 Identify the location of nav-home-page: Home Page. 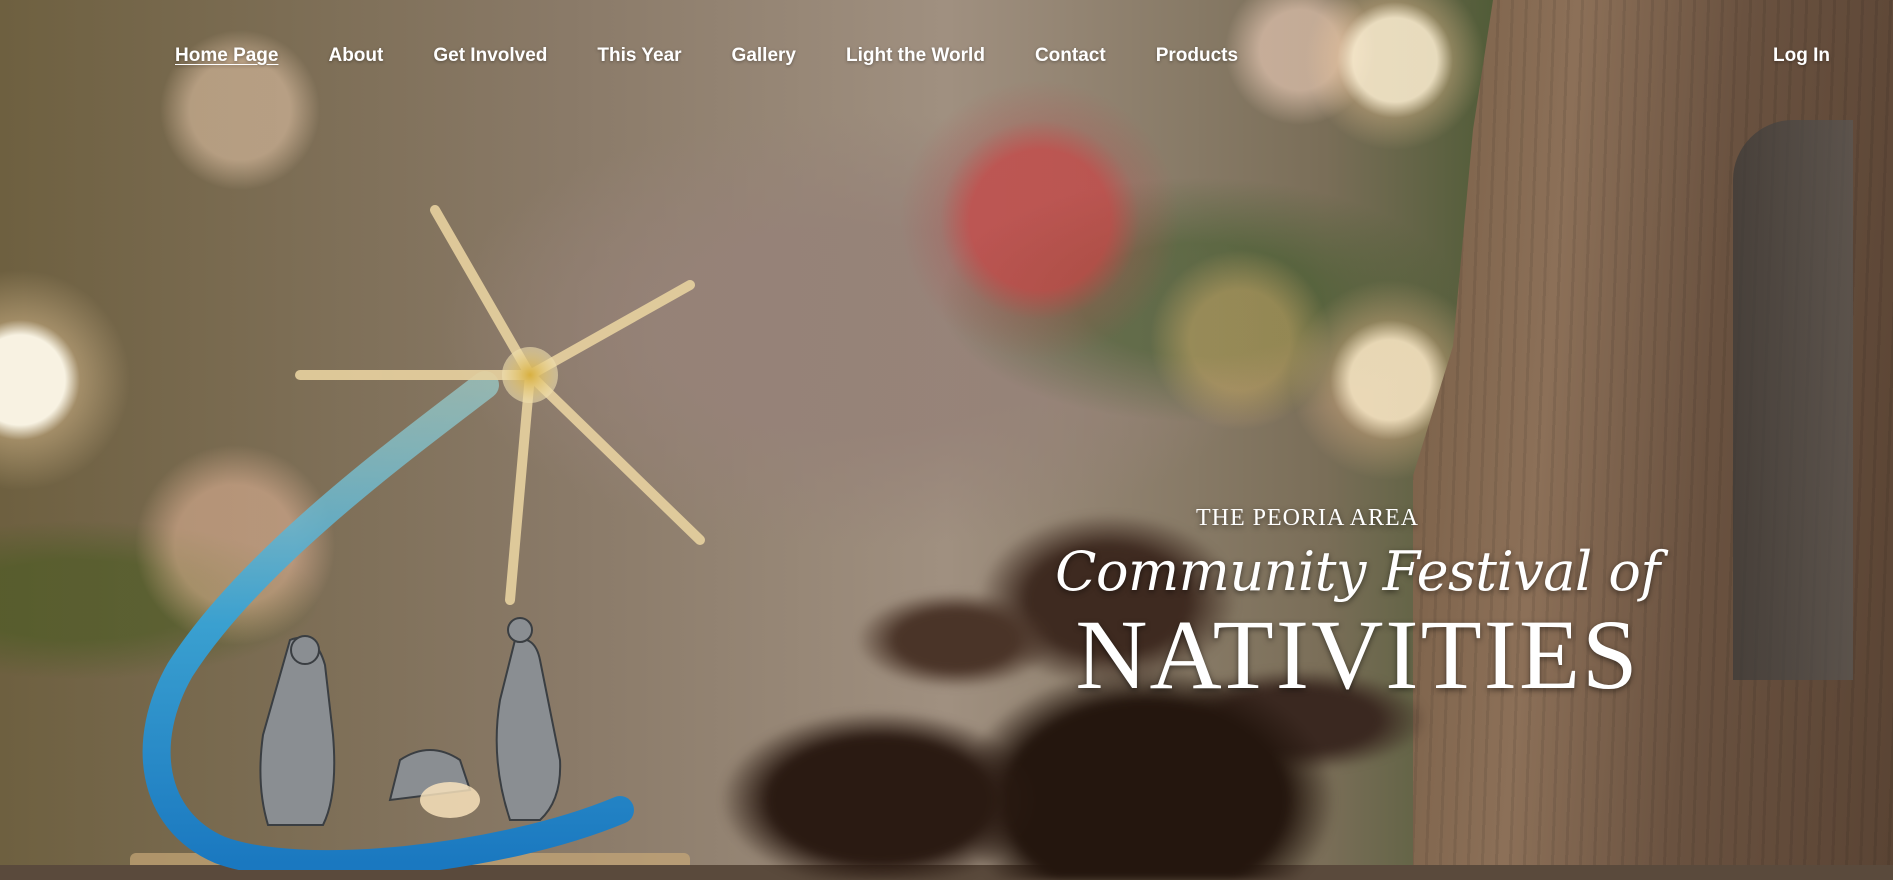
(226, 56).